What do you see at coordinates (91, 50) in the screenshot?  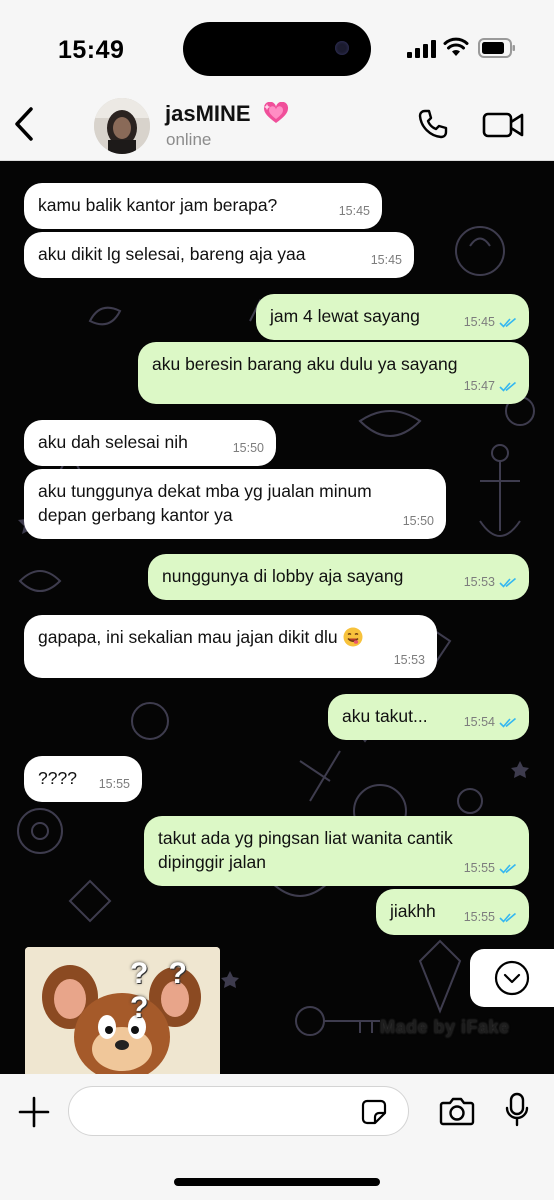 I see `status-time: 15:49` at bounding box center [91, 50].